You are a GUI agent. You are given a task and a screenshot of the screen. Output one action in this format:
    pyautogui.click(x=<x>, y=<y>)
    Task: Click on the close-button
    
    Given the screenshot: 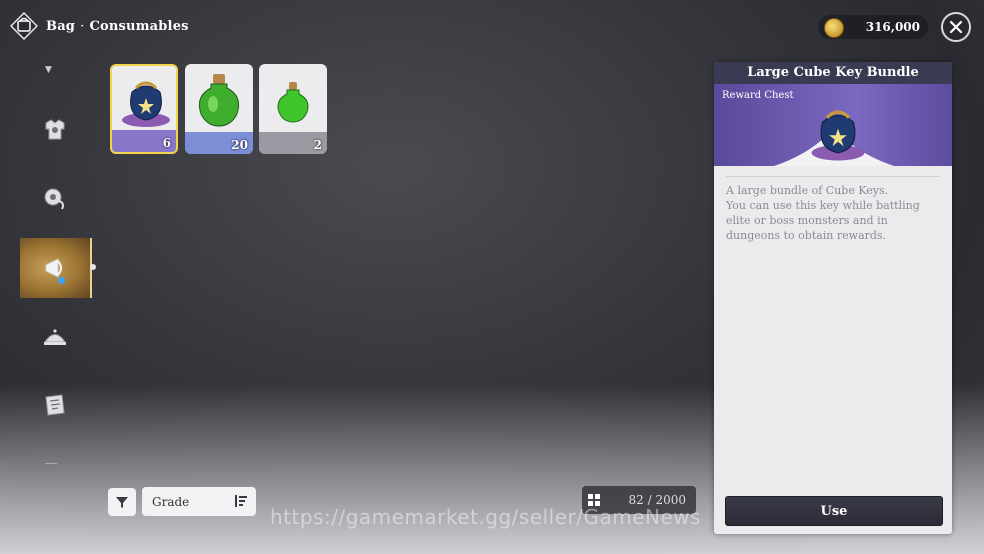 What is the action you would take?
    pyautogui.click(x=956, y=27)
    